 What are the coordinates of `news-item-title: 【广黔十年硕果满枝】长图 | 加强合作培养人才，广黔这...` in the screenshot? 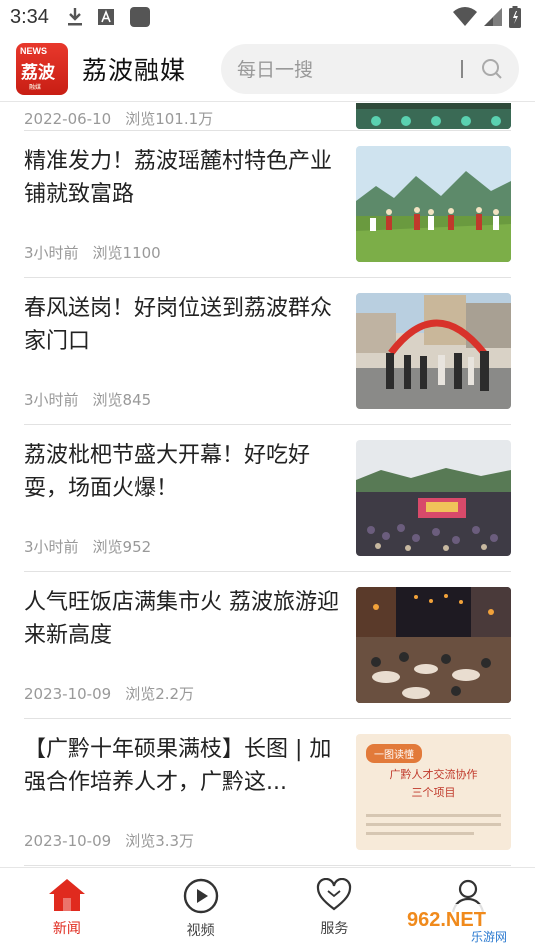 It's located at (183, 766).